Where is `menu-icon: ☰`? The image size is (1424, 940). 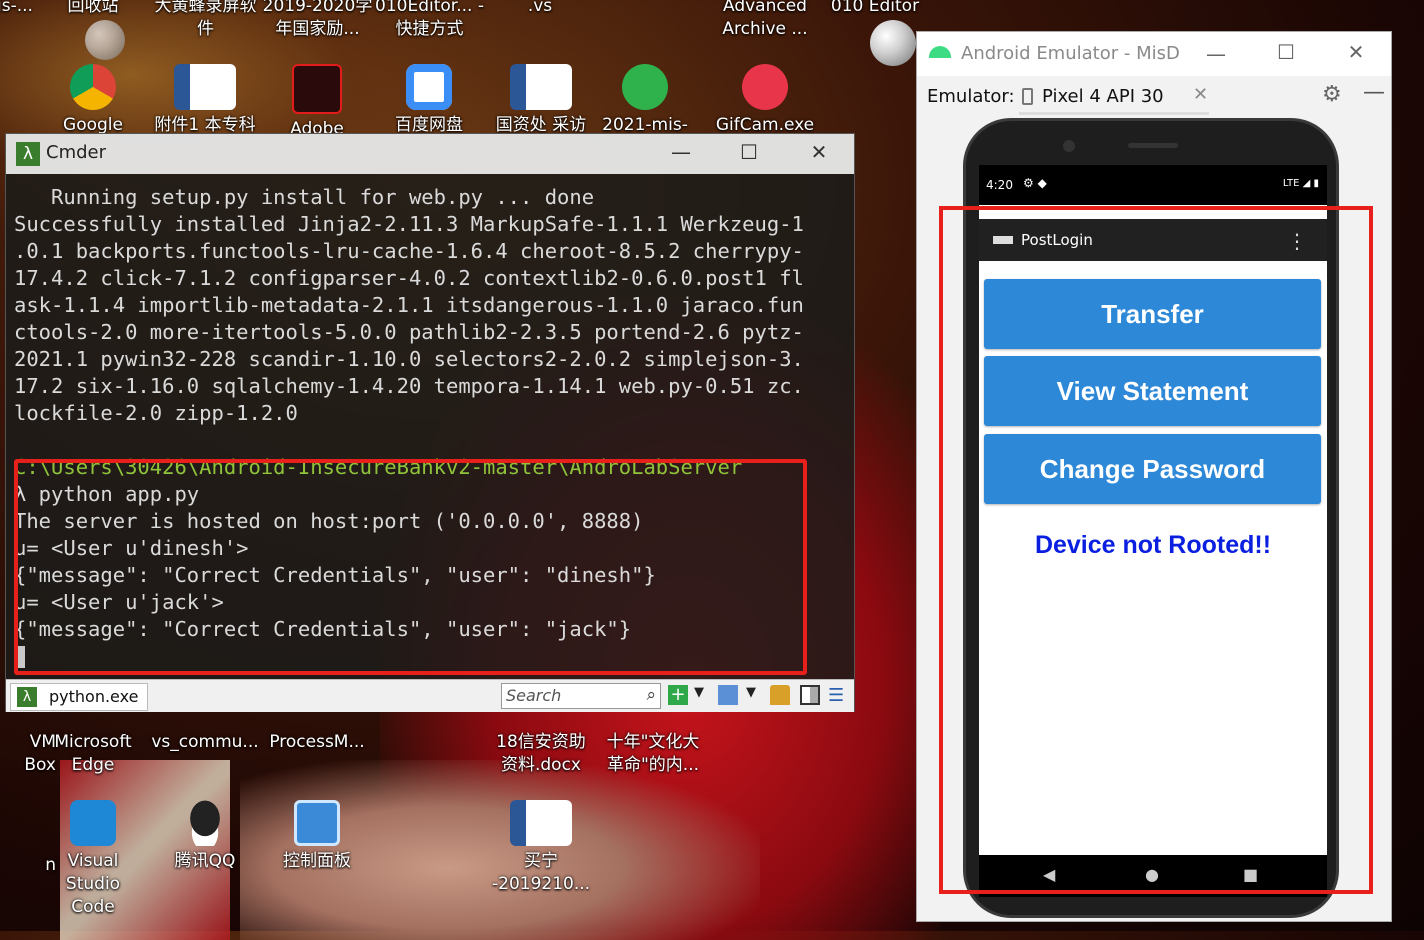 menu-icon: ☰ is located at coordinates (838, 695).